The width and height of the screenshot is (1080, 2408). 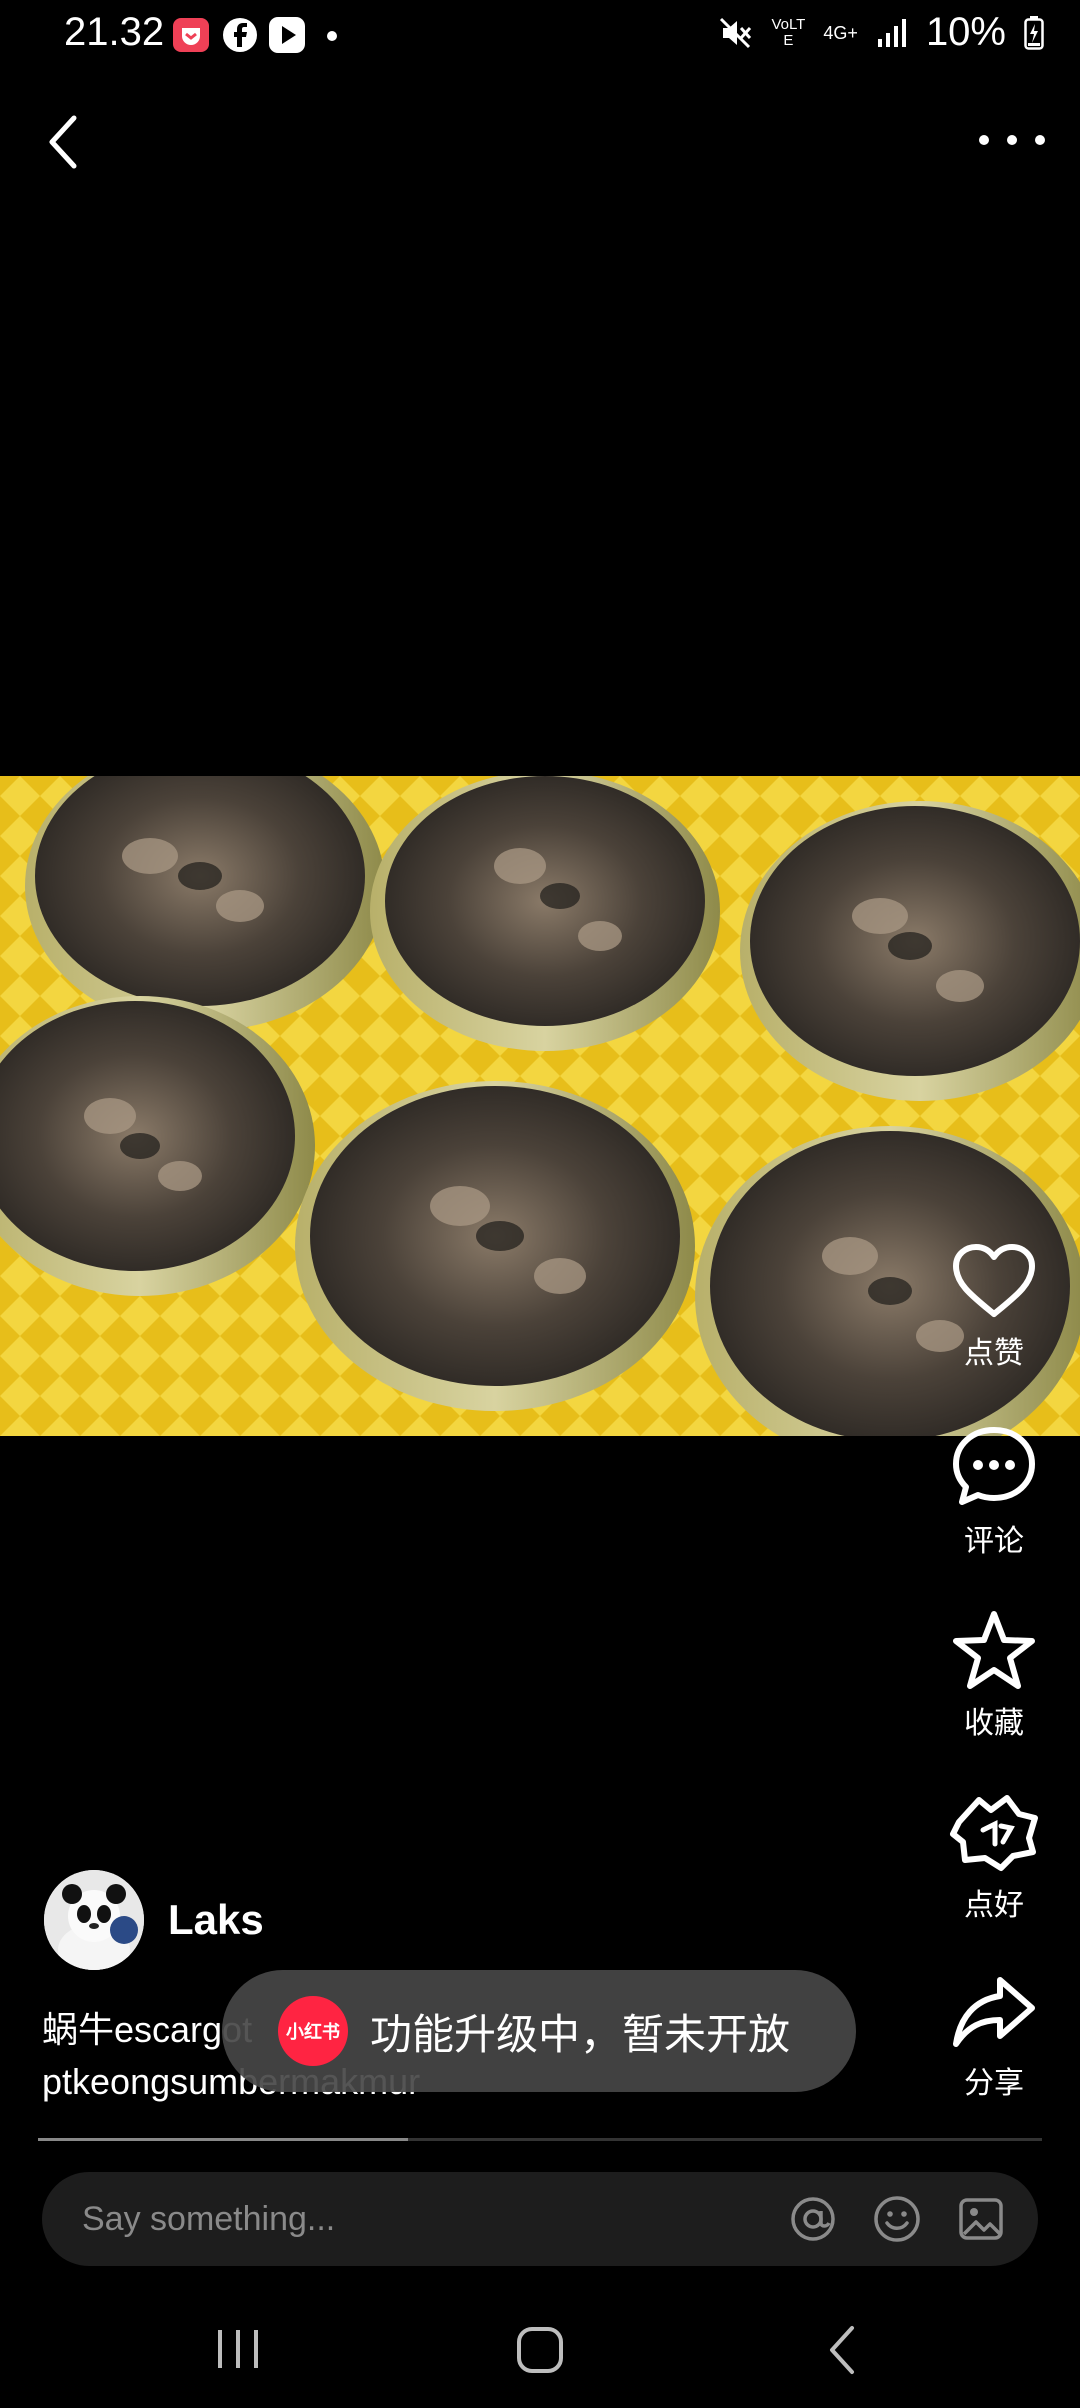 I want to click on comment-label: 评论, so click(x=994, y=1541).